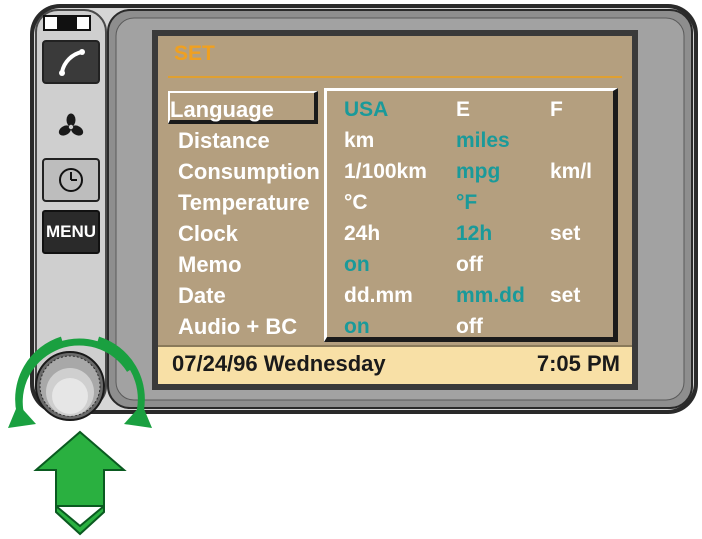  Describe the element at coordinates (490, 295) in the screenshot. I see `option-date-1: mm.dd` at that location.